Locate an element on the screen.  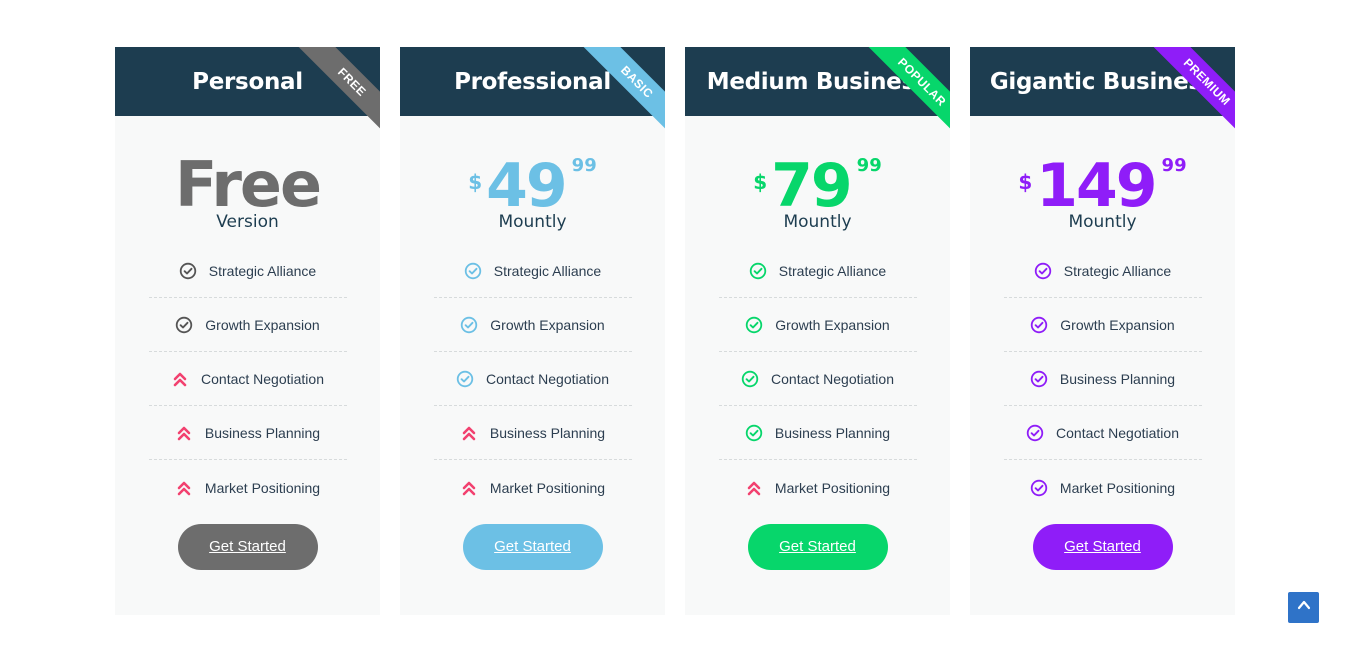
price-row: $ 79 99 is located at coordinates (817, 186).